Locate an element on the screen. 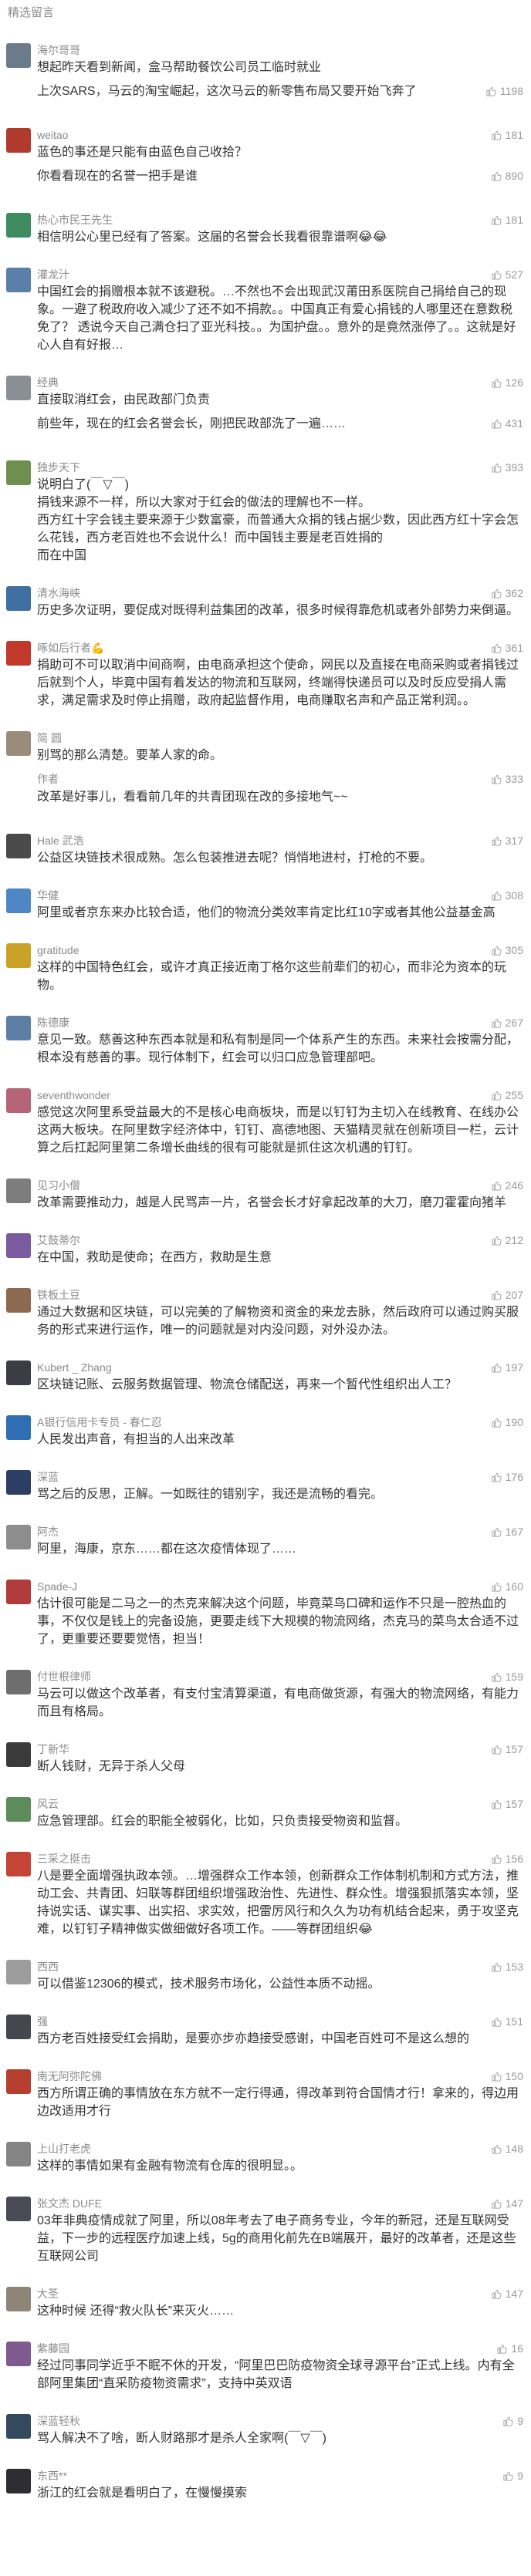  like-button: 167 is located at coordinates (507, 1531).